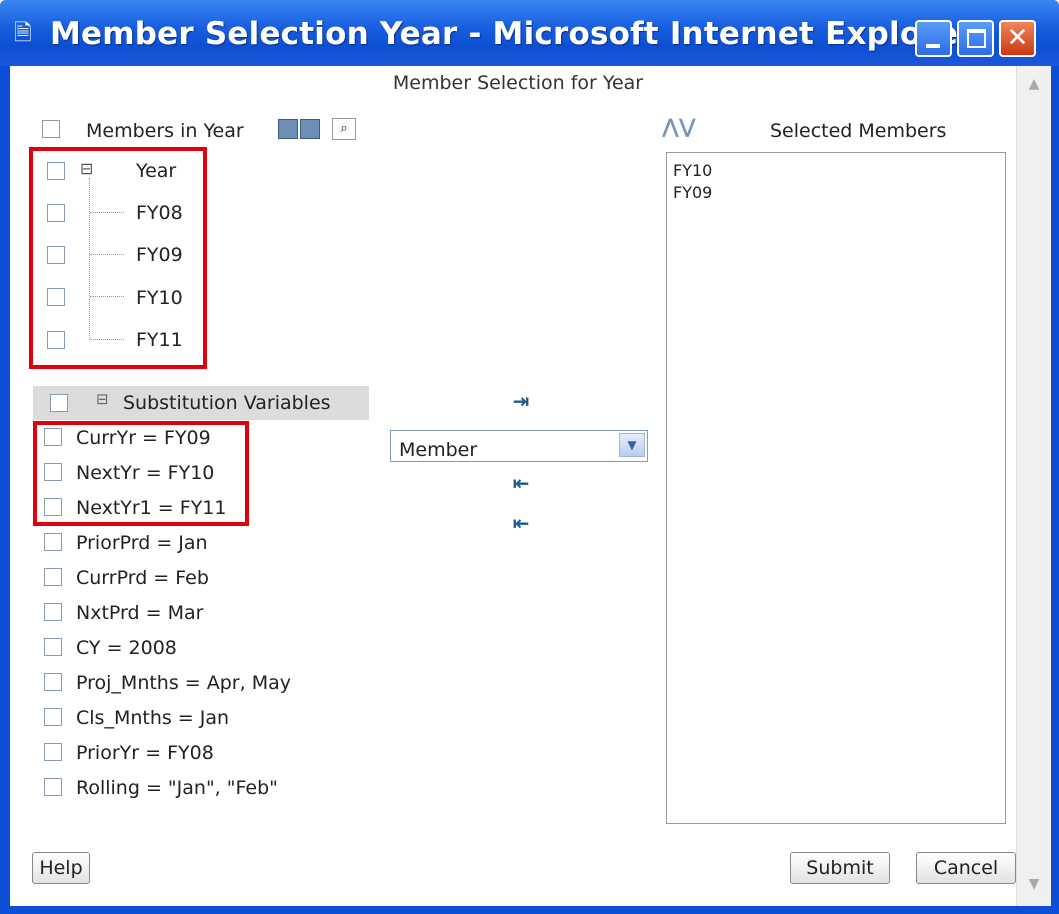 Image resolution: width=1059 pixels, height=914 pixels. I want to click on highlight-year-tree, so click(118, 258).